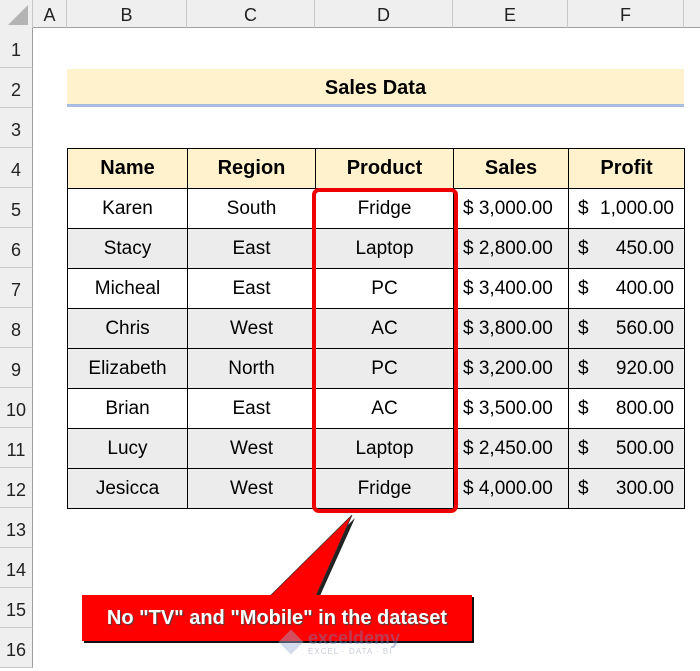  I want to click on profit-amount: 300.00, so click(644, 488).